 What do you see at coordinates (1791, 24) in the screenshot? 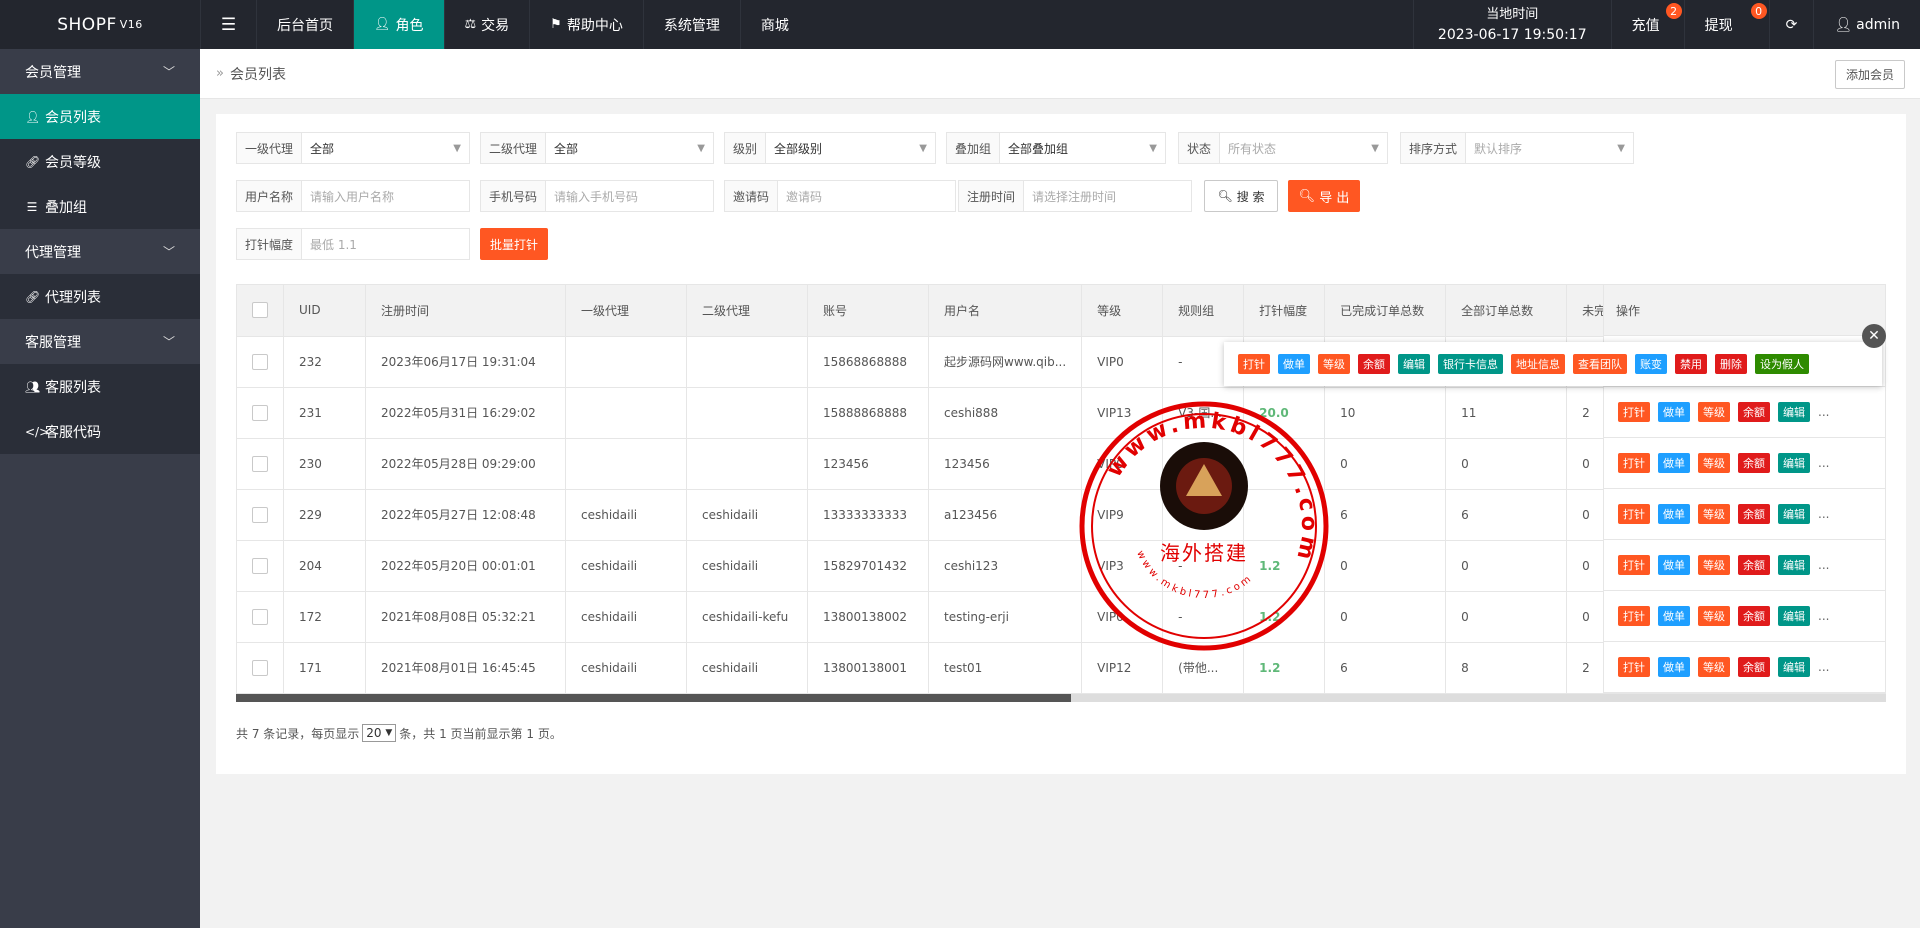
I see `refresh-button: ⟳` at bounding box center [1791, 24].